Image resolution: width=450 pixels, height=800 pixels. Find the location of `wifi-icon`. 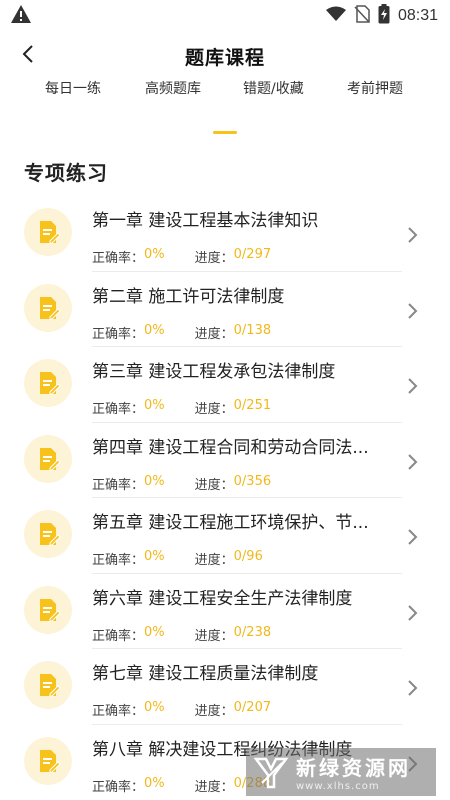

wifi-icon is located at coordinates (335, 16).